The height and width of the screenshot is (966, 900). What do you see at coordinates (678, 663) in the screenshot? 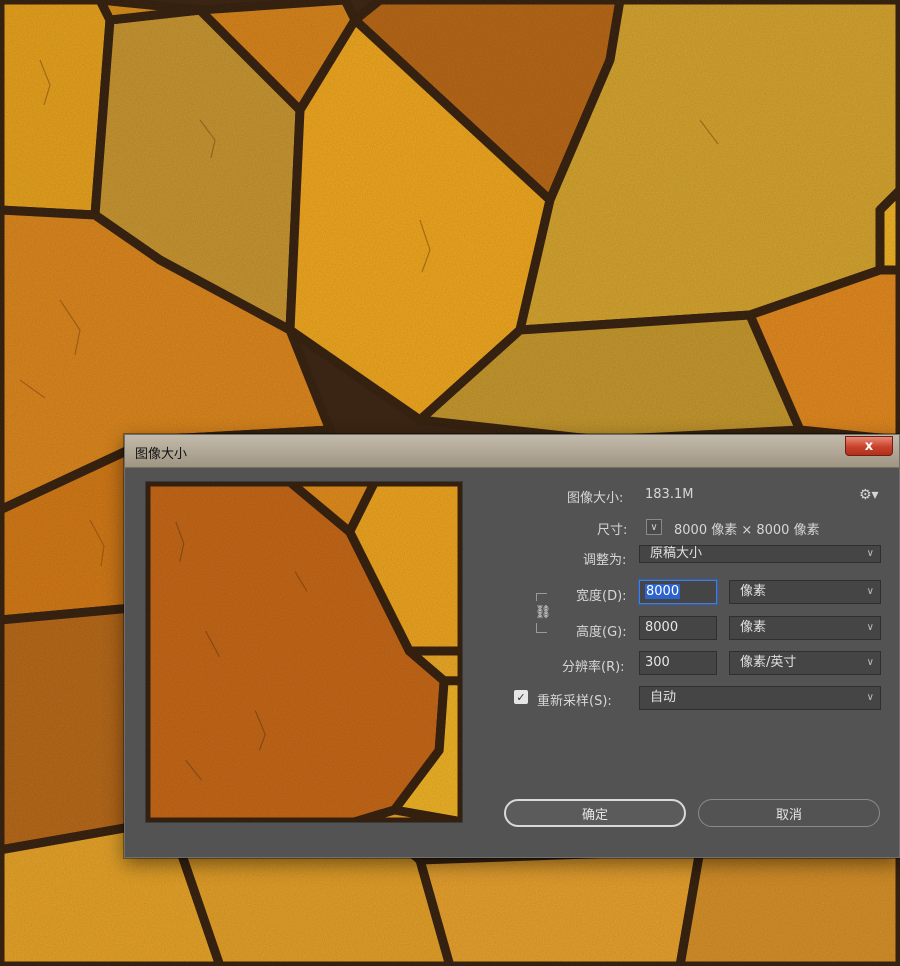
I see `resolution-input: 300` at bounding box center [678, 663].